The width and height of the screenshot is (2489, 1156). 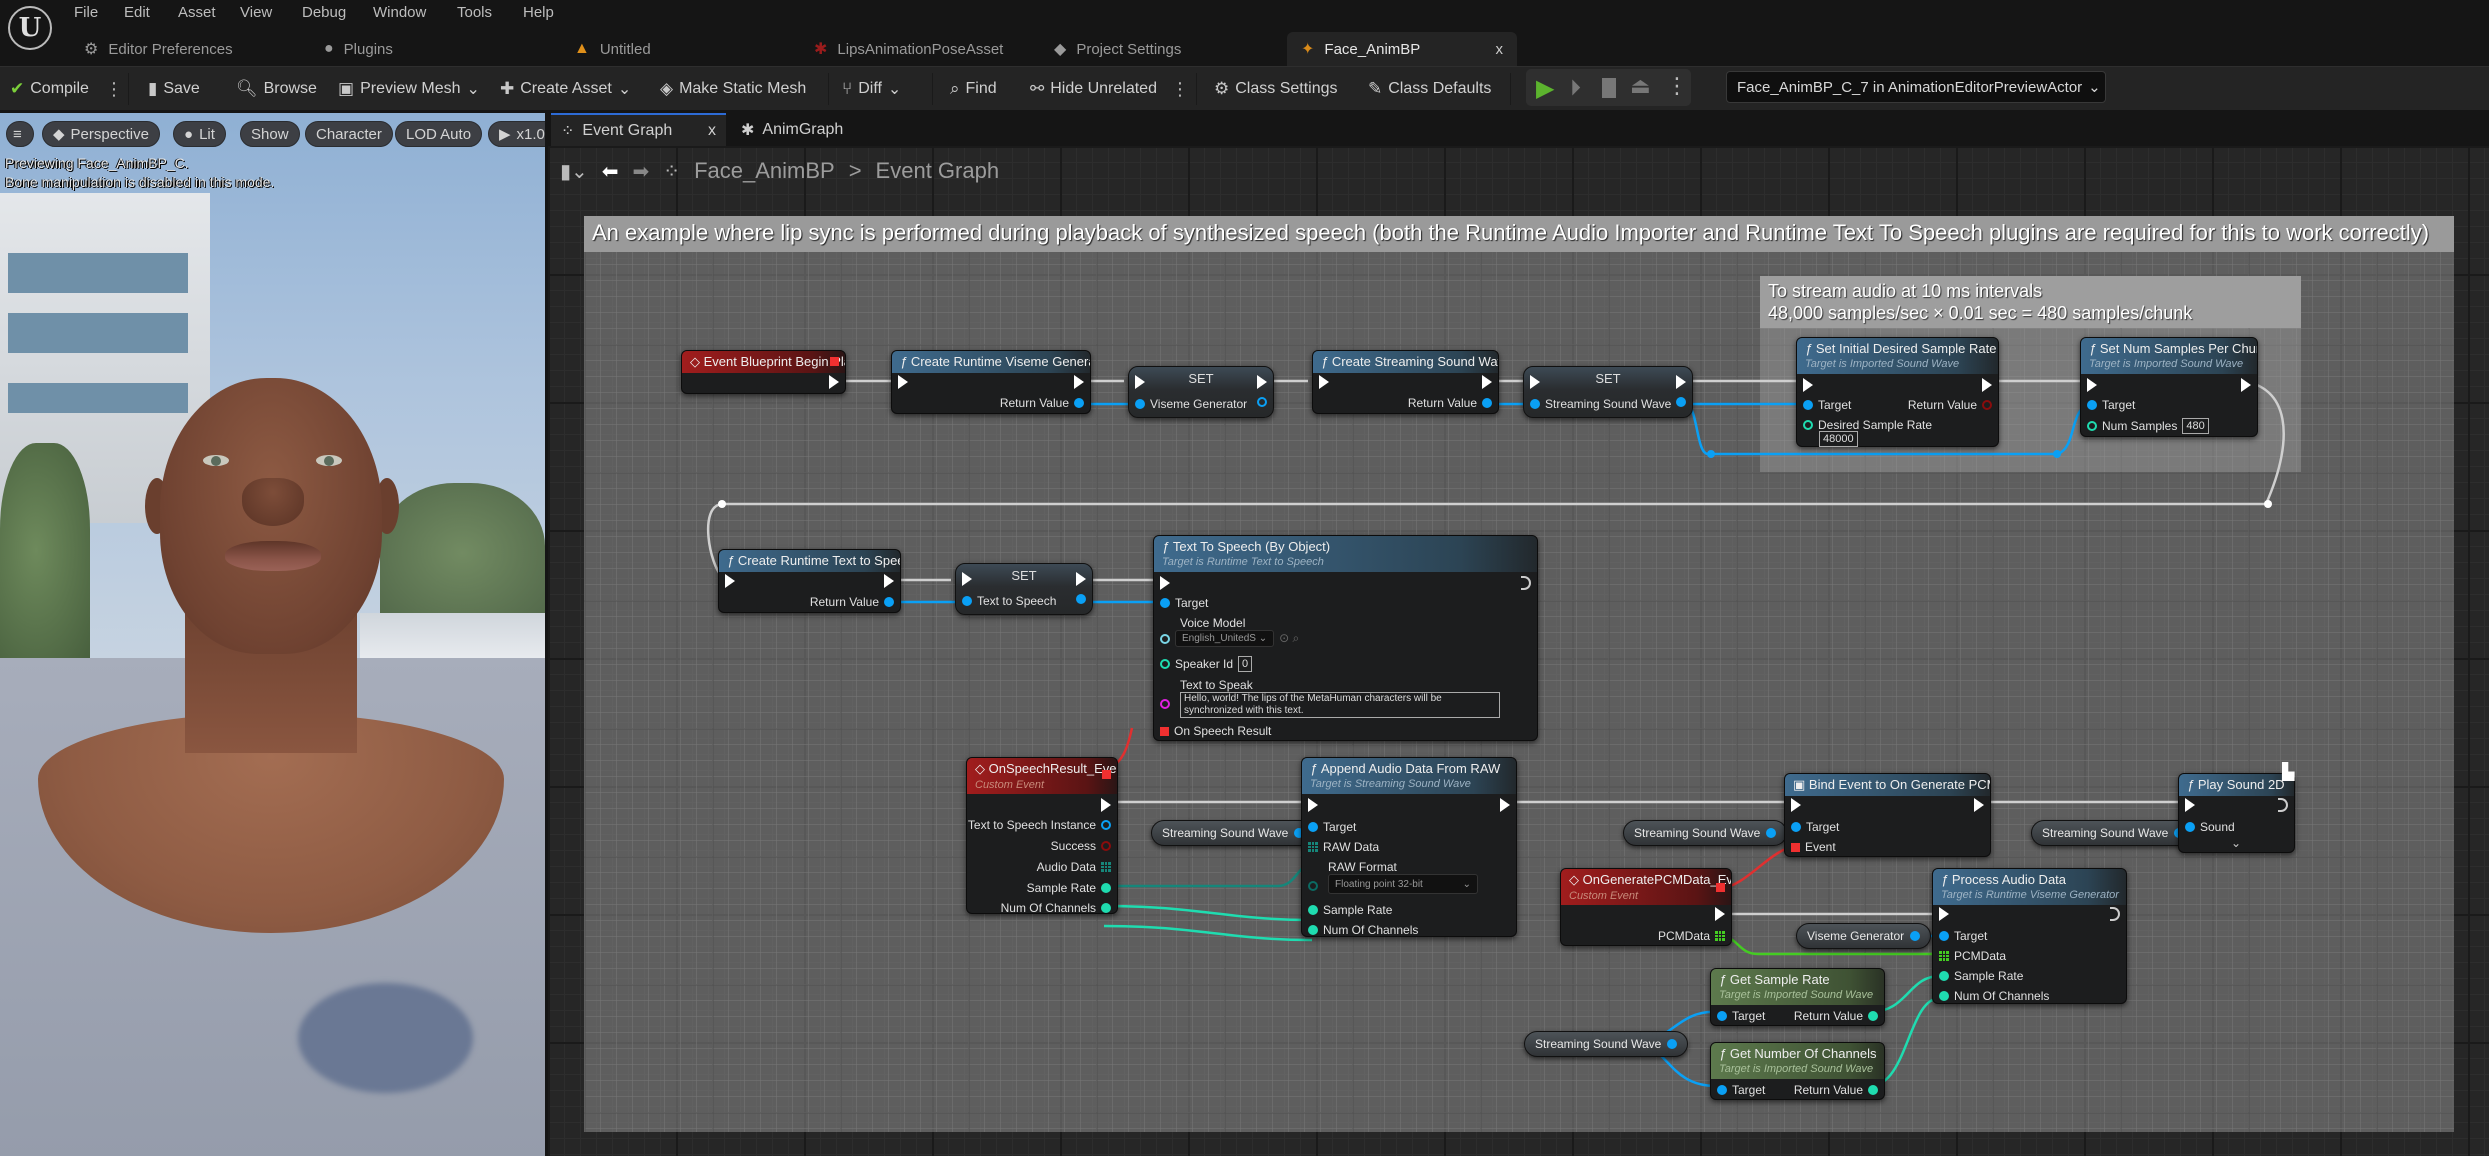 What do you see at coordinates (1575, 88) in the screenshot?
I see `step-icon: ⏵` at bounding box center [1575, 88].